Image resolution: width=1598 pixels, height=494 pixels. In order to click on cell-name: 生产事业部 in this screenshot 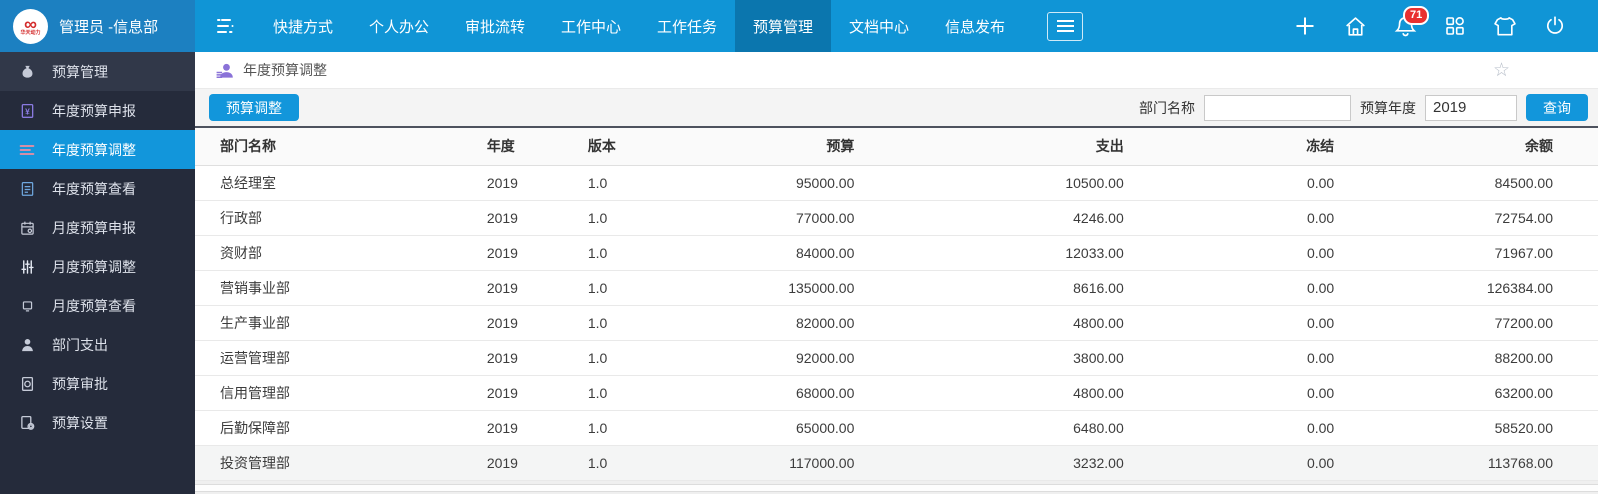, I will do `click(341, 323)`.